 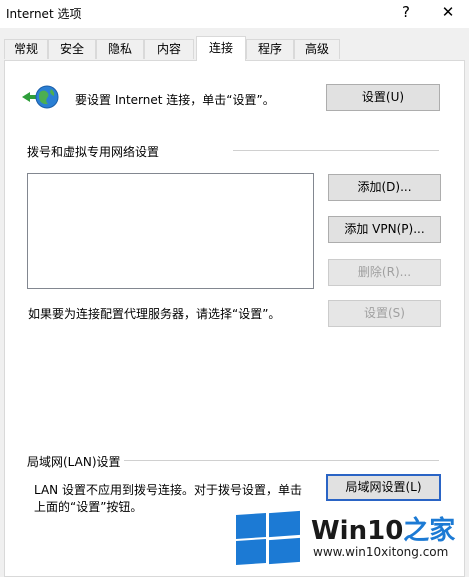 I want to click on lan-section-header: 局域网(LAN)设置, so click(x=74, y=462).